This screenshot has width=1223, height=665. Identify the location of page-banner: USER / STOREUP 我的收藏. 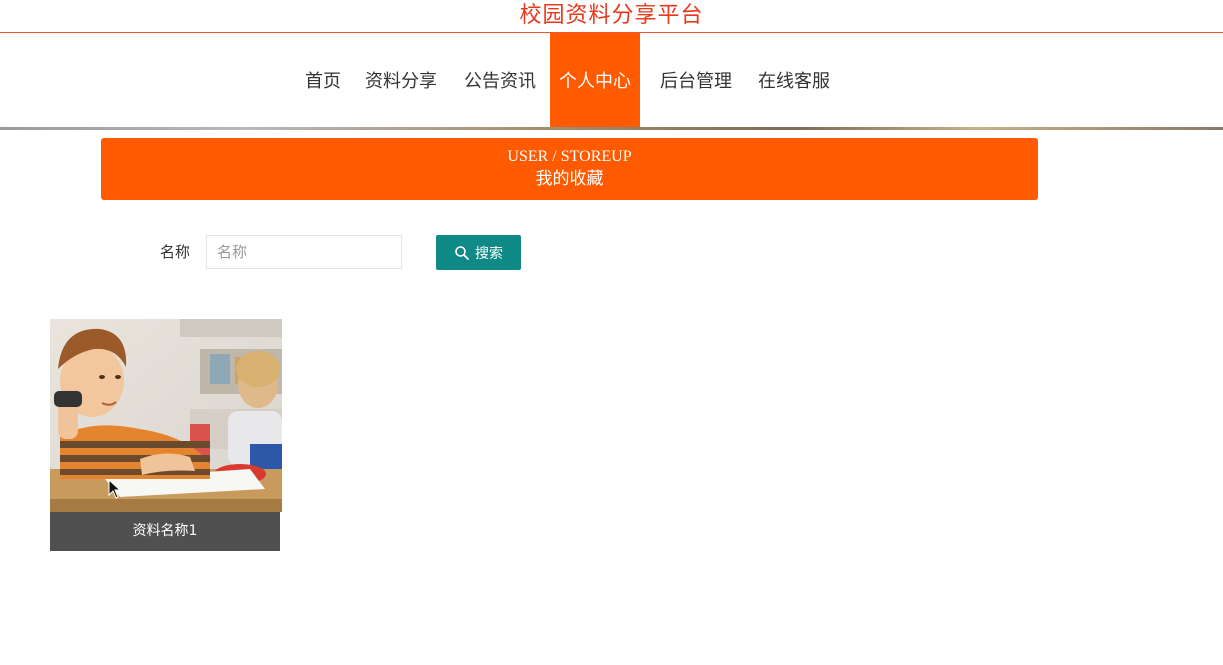
(569, 169).